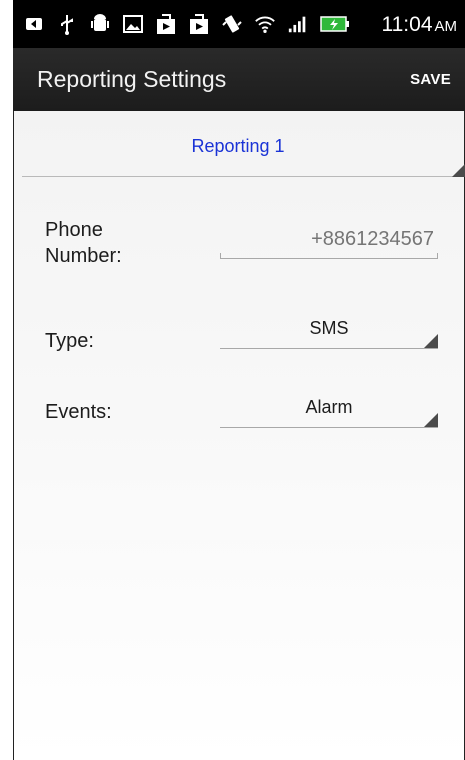 The height and width of the screenshot is (760, 465). Describe the element at coordinates (335, 24) in the screenshot. I see `battery-charging-icon` at that location.